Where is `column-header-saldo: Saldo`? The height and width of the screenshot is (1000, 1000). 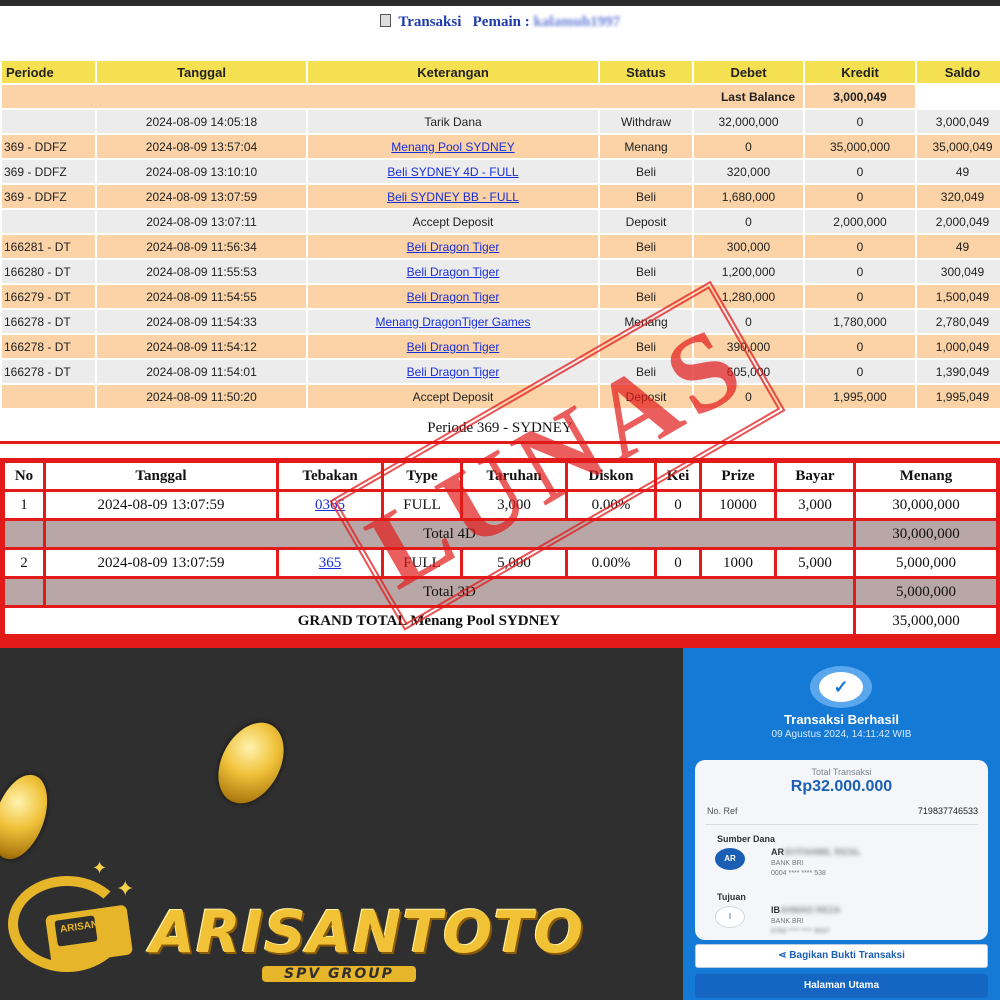
column-header-saldo: Saldo is located at coordinates (958, 72).